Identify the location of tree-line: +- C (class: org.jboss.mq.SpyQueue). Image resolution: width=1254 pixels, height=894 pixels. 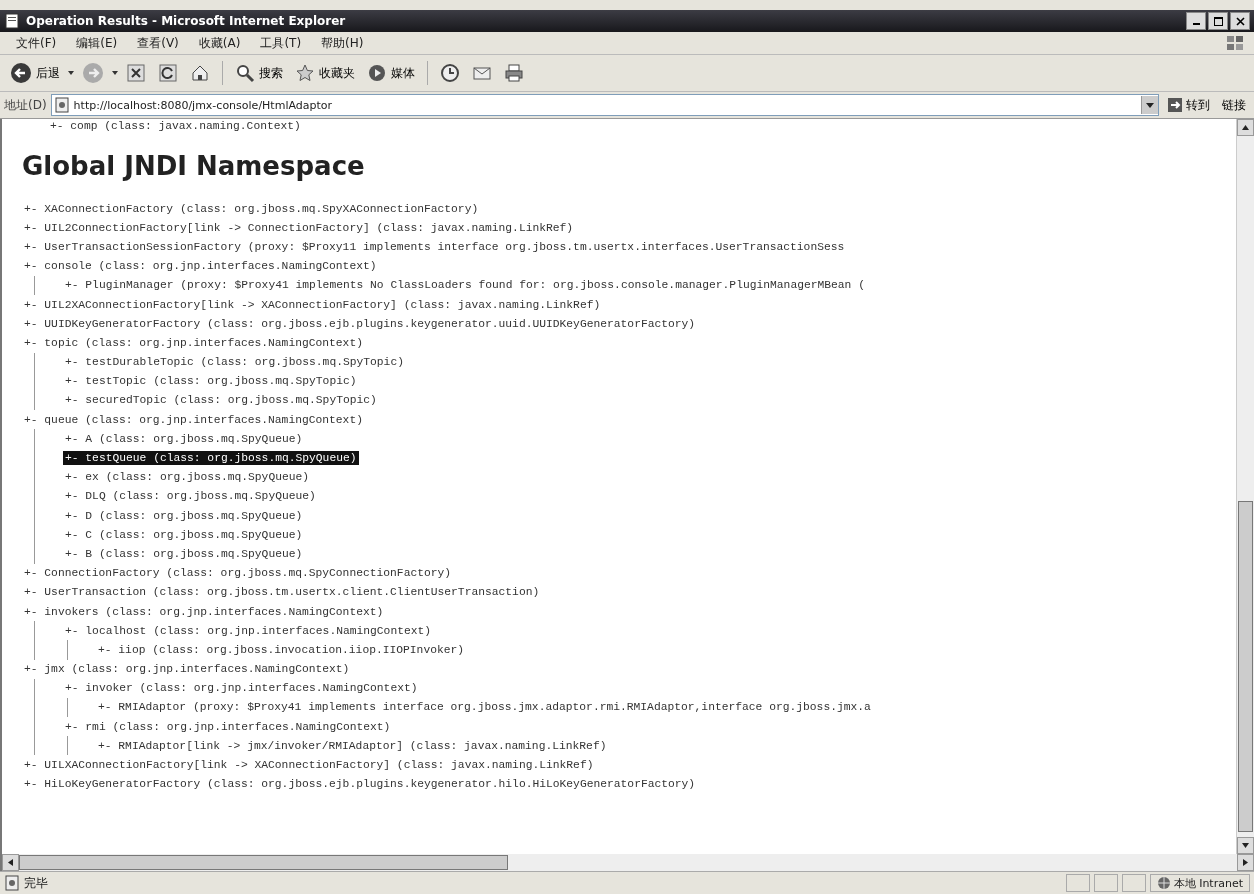
(184, 534).